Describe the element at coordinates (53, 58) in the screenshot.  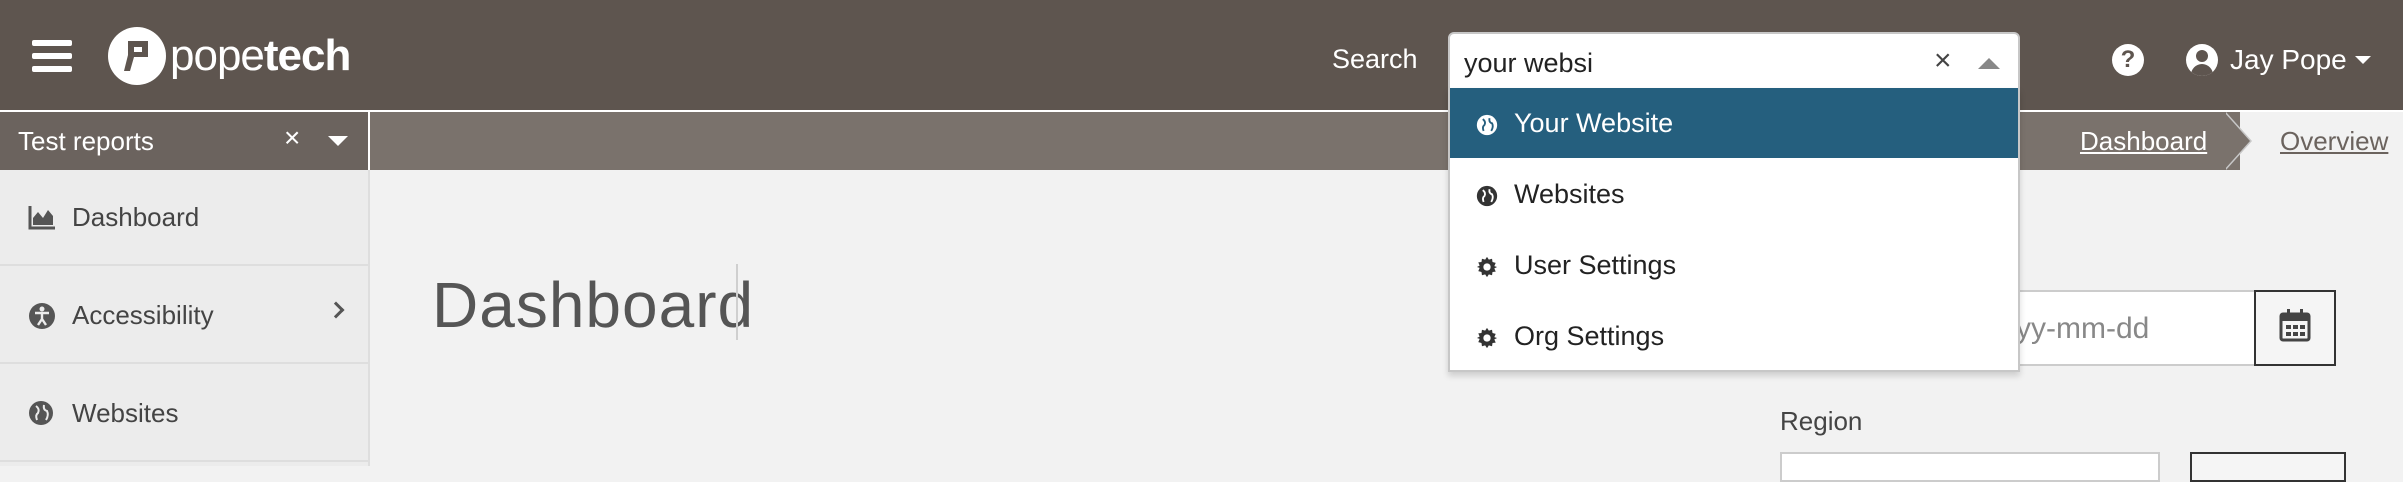
I see `hamburger-menu-icon` at that location.